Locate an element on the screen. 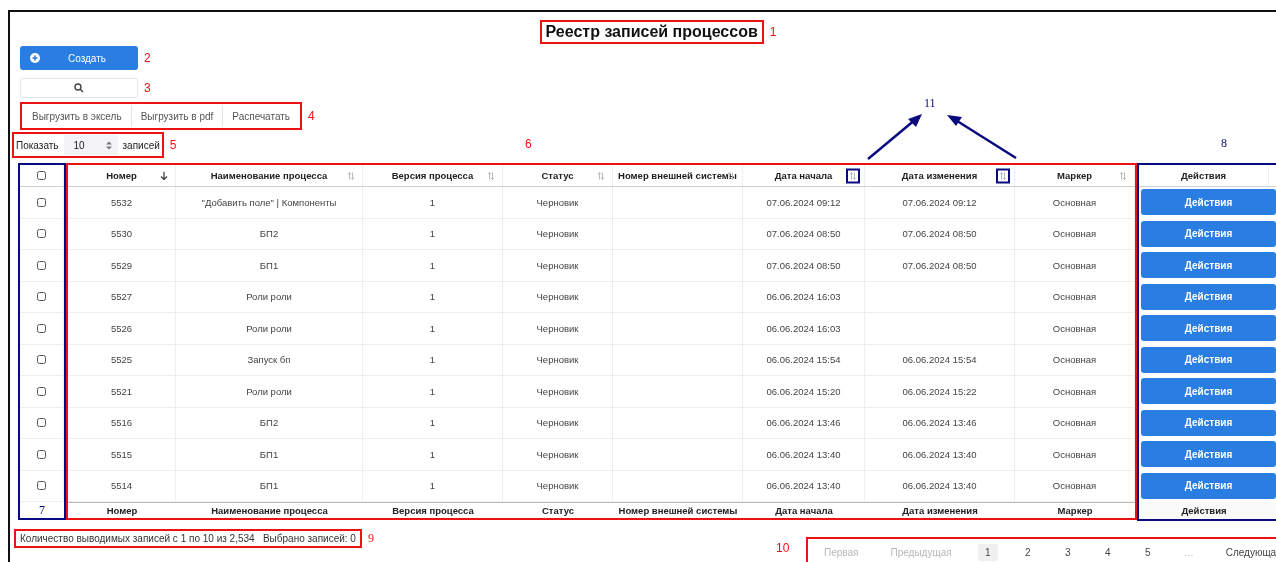 Image resolution: width=1276 pixels, height=562 pixels. page-button: 1 is located at coordinates (987, 552).